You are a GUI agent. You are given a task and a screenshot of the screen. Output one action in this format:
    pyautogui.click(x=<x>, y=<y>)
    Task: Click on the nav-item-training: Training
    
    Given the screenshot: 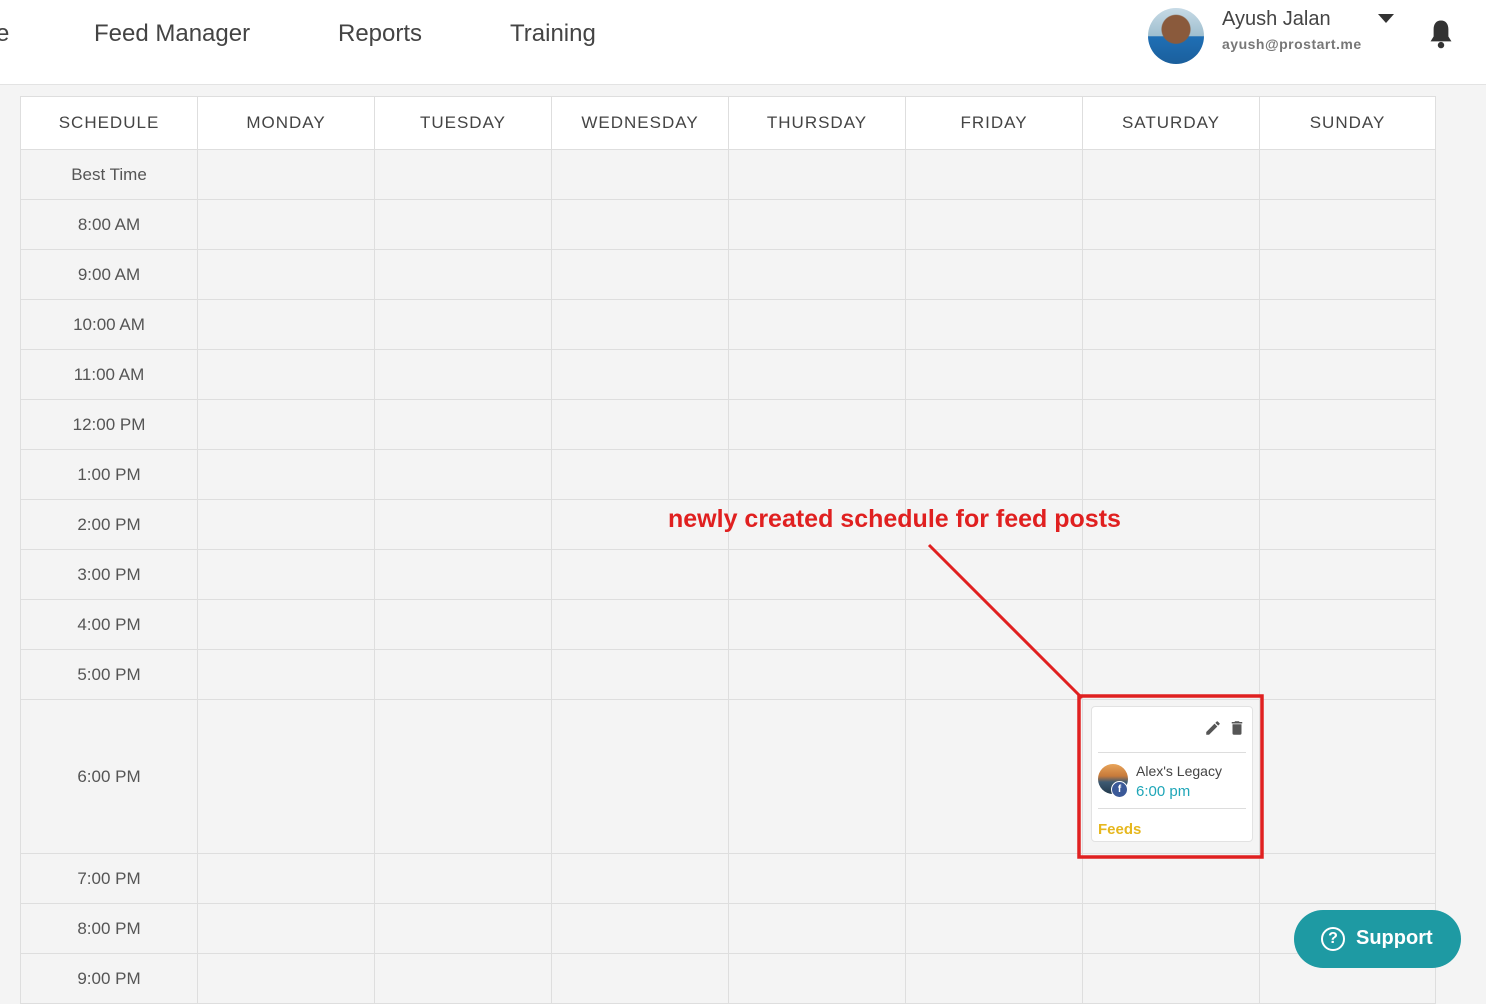 What is the action you would take?
    pyautogui.click(x=553, y=34)
    